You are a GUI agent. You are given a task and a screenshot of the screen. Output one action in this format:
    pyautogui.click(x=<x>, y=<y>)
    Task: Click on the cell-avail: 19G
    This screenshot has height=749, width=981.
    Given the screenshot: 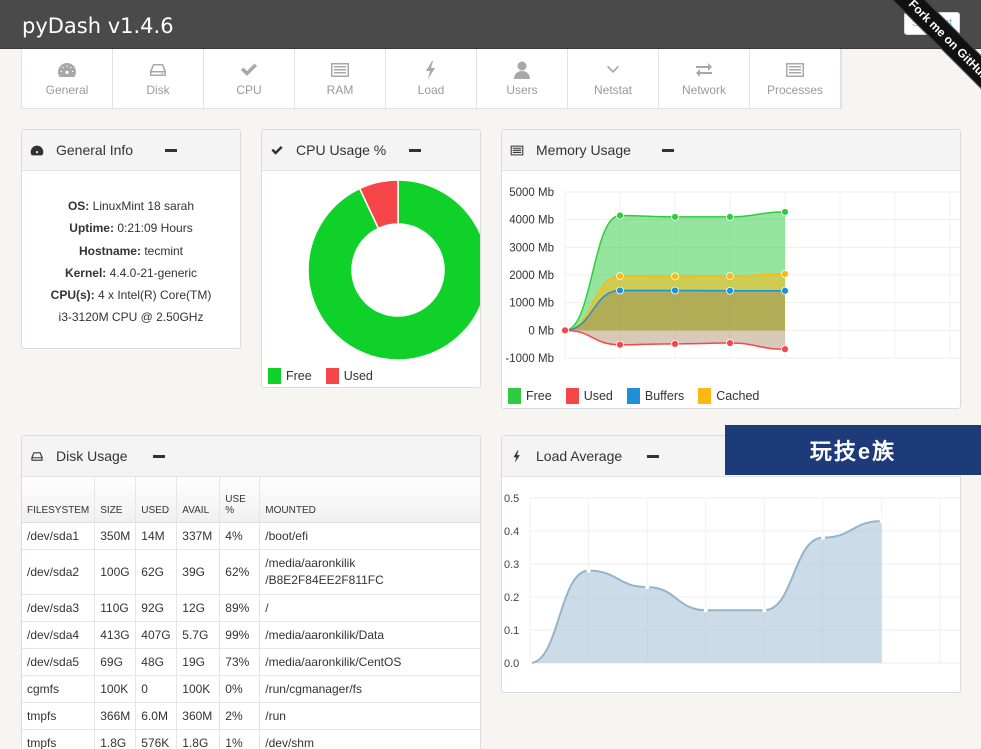 What is the action you would take?
    pyautogui.click(x=198, y=662)
    